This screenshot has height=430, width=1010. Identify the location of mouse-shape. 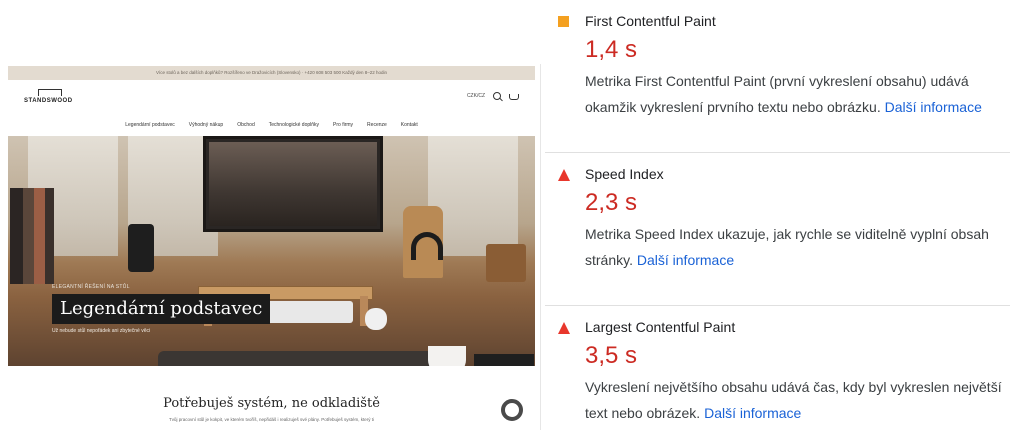
(376, 319).